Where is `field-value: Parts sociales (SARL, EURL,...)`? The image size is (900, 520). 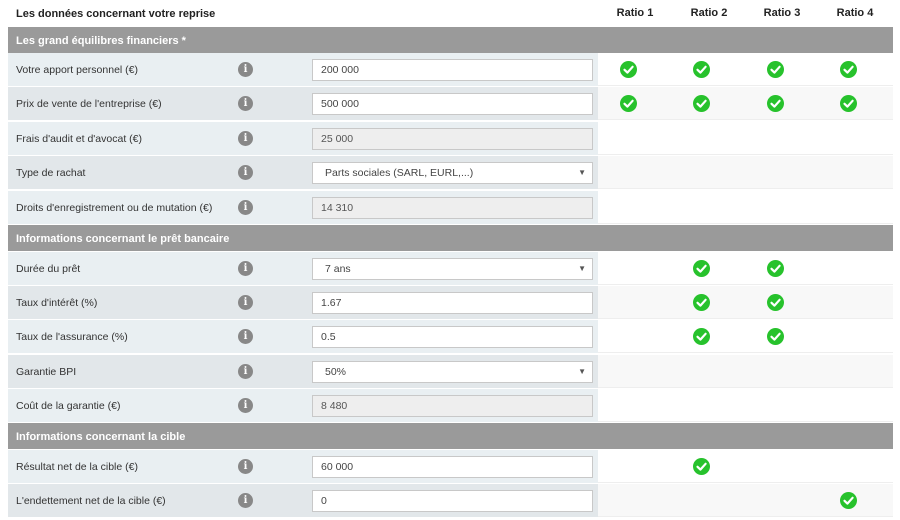 field-value: Parts sociales (SARL, EURL,...) is located at coordinates (399, 173).